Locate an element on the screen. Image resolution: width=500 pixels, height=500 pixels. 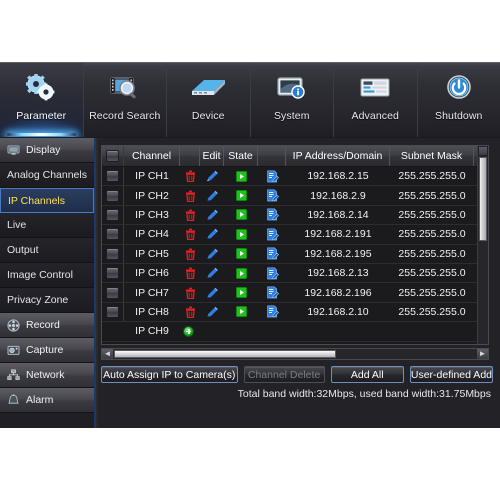
table-row: IP CH7 192.168.2.196 255.255.255.0 9988 is located at coordinates (295, 293).